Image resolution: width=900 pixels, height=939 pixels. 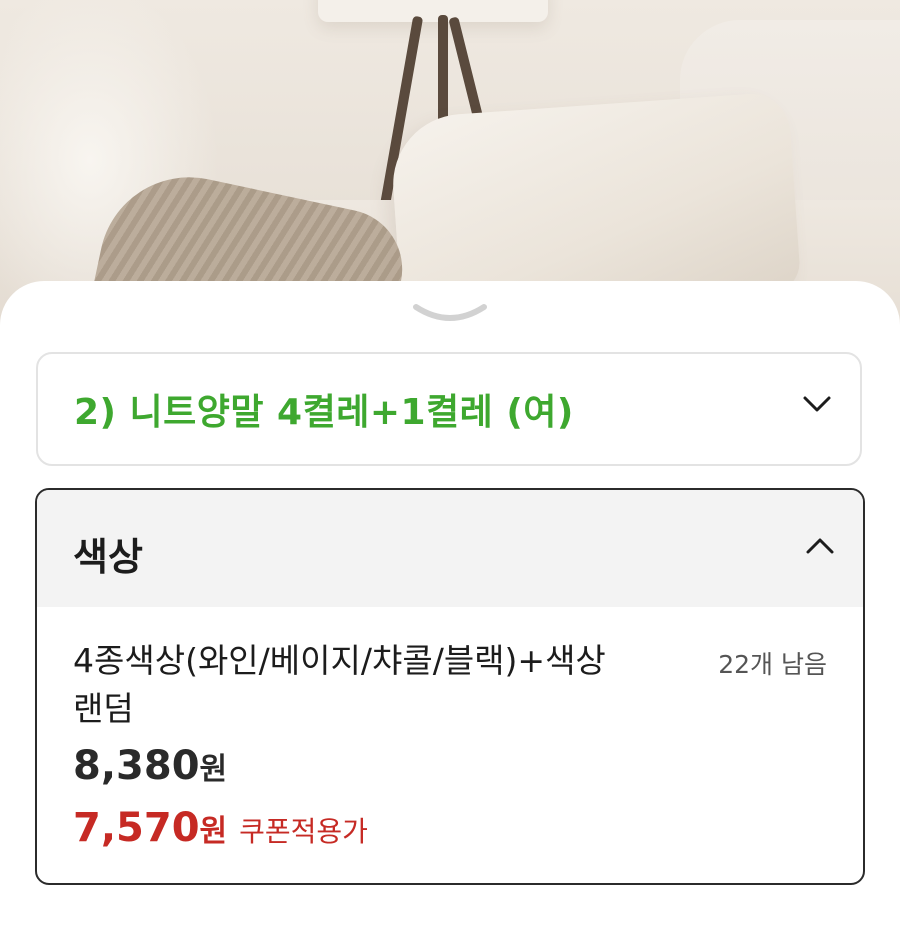 What do you see at coordinates (213, 831) in the screenshot?
I see `coupon-price-unit: 원` at bounding box center [213, 831].